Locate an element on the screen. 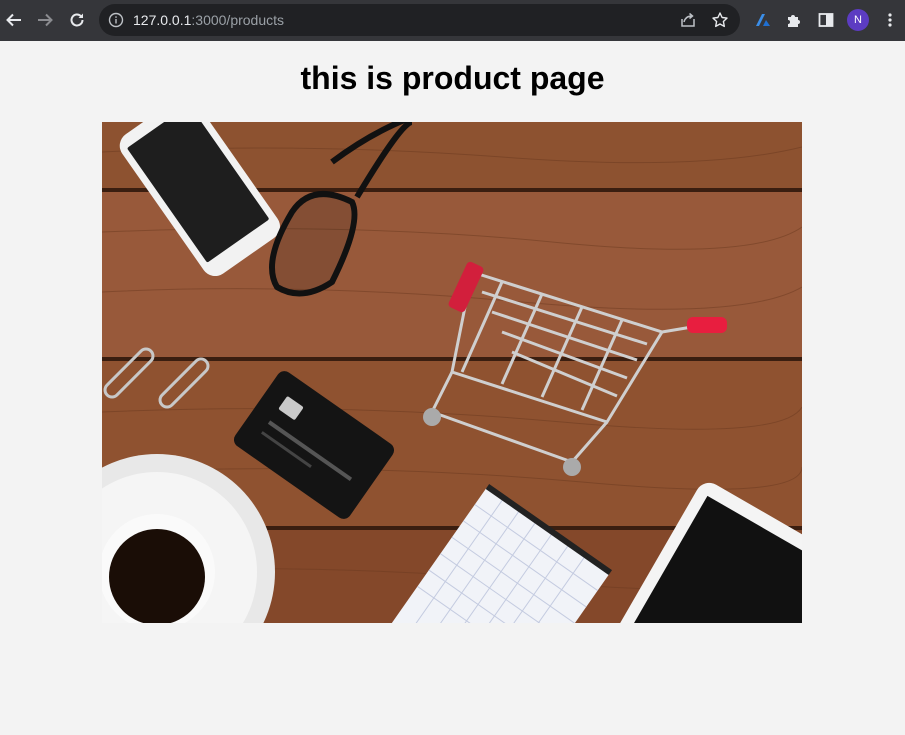  info-icon is located at coordinates (116, 20).